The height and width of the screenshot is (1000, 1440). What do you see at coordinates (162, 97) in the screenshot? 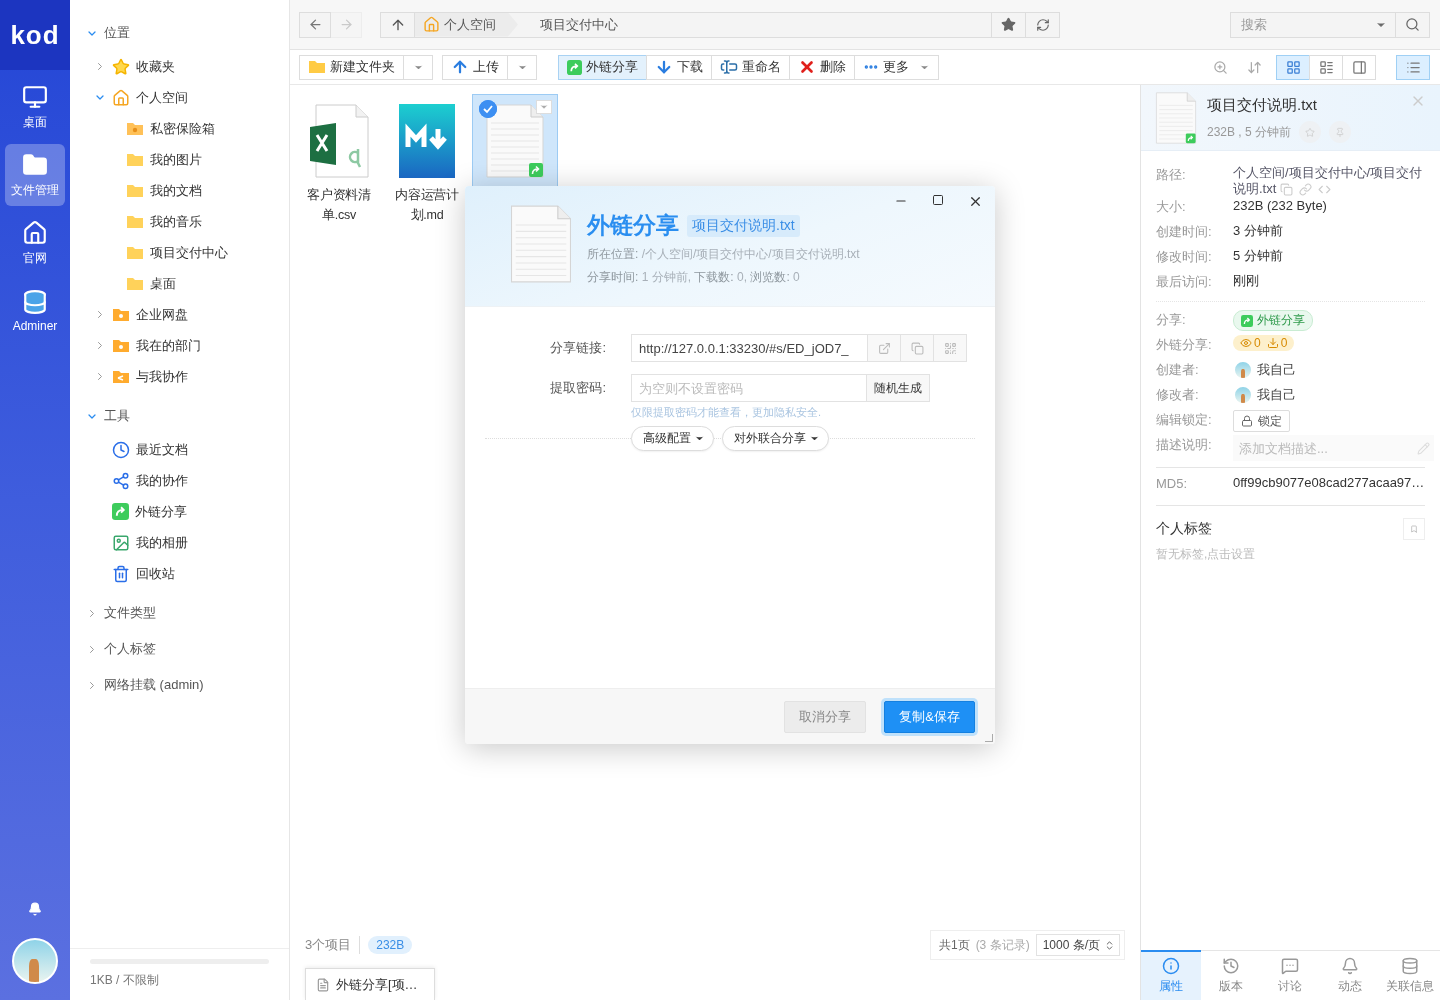
I see `tree-item: 个人空间` at bounding box center [162, 97].